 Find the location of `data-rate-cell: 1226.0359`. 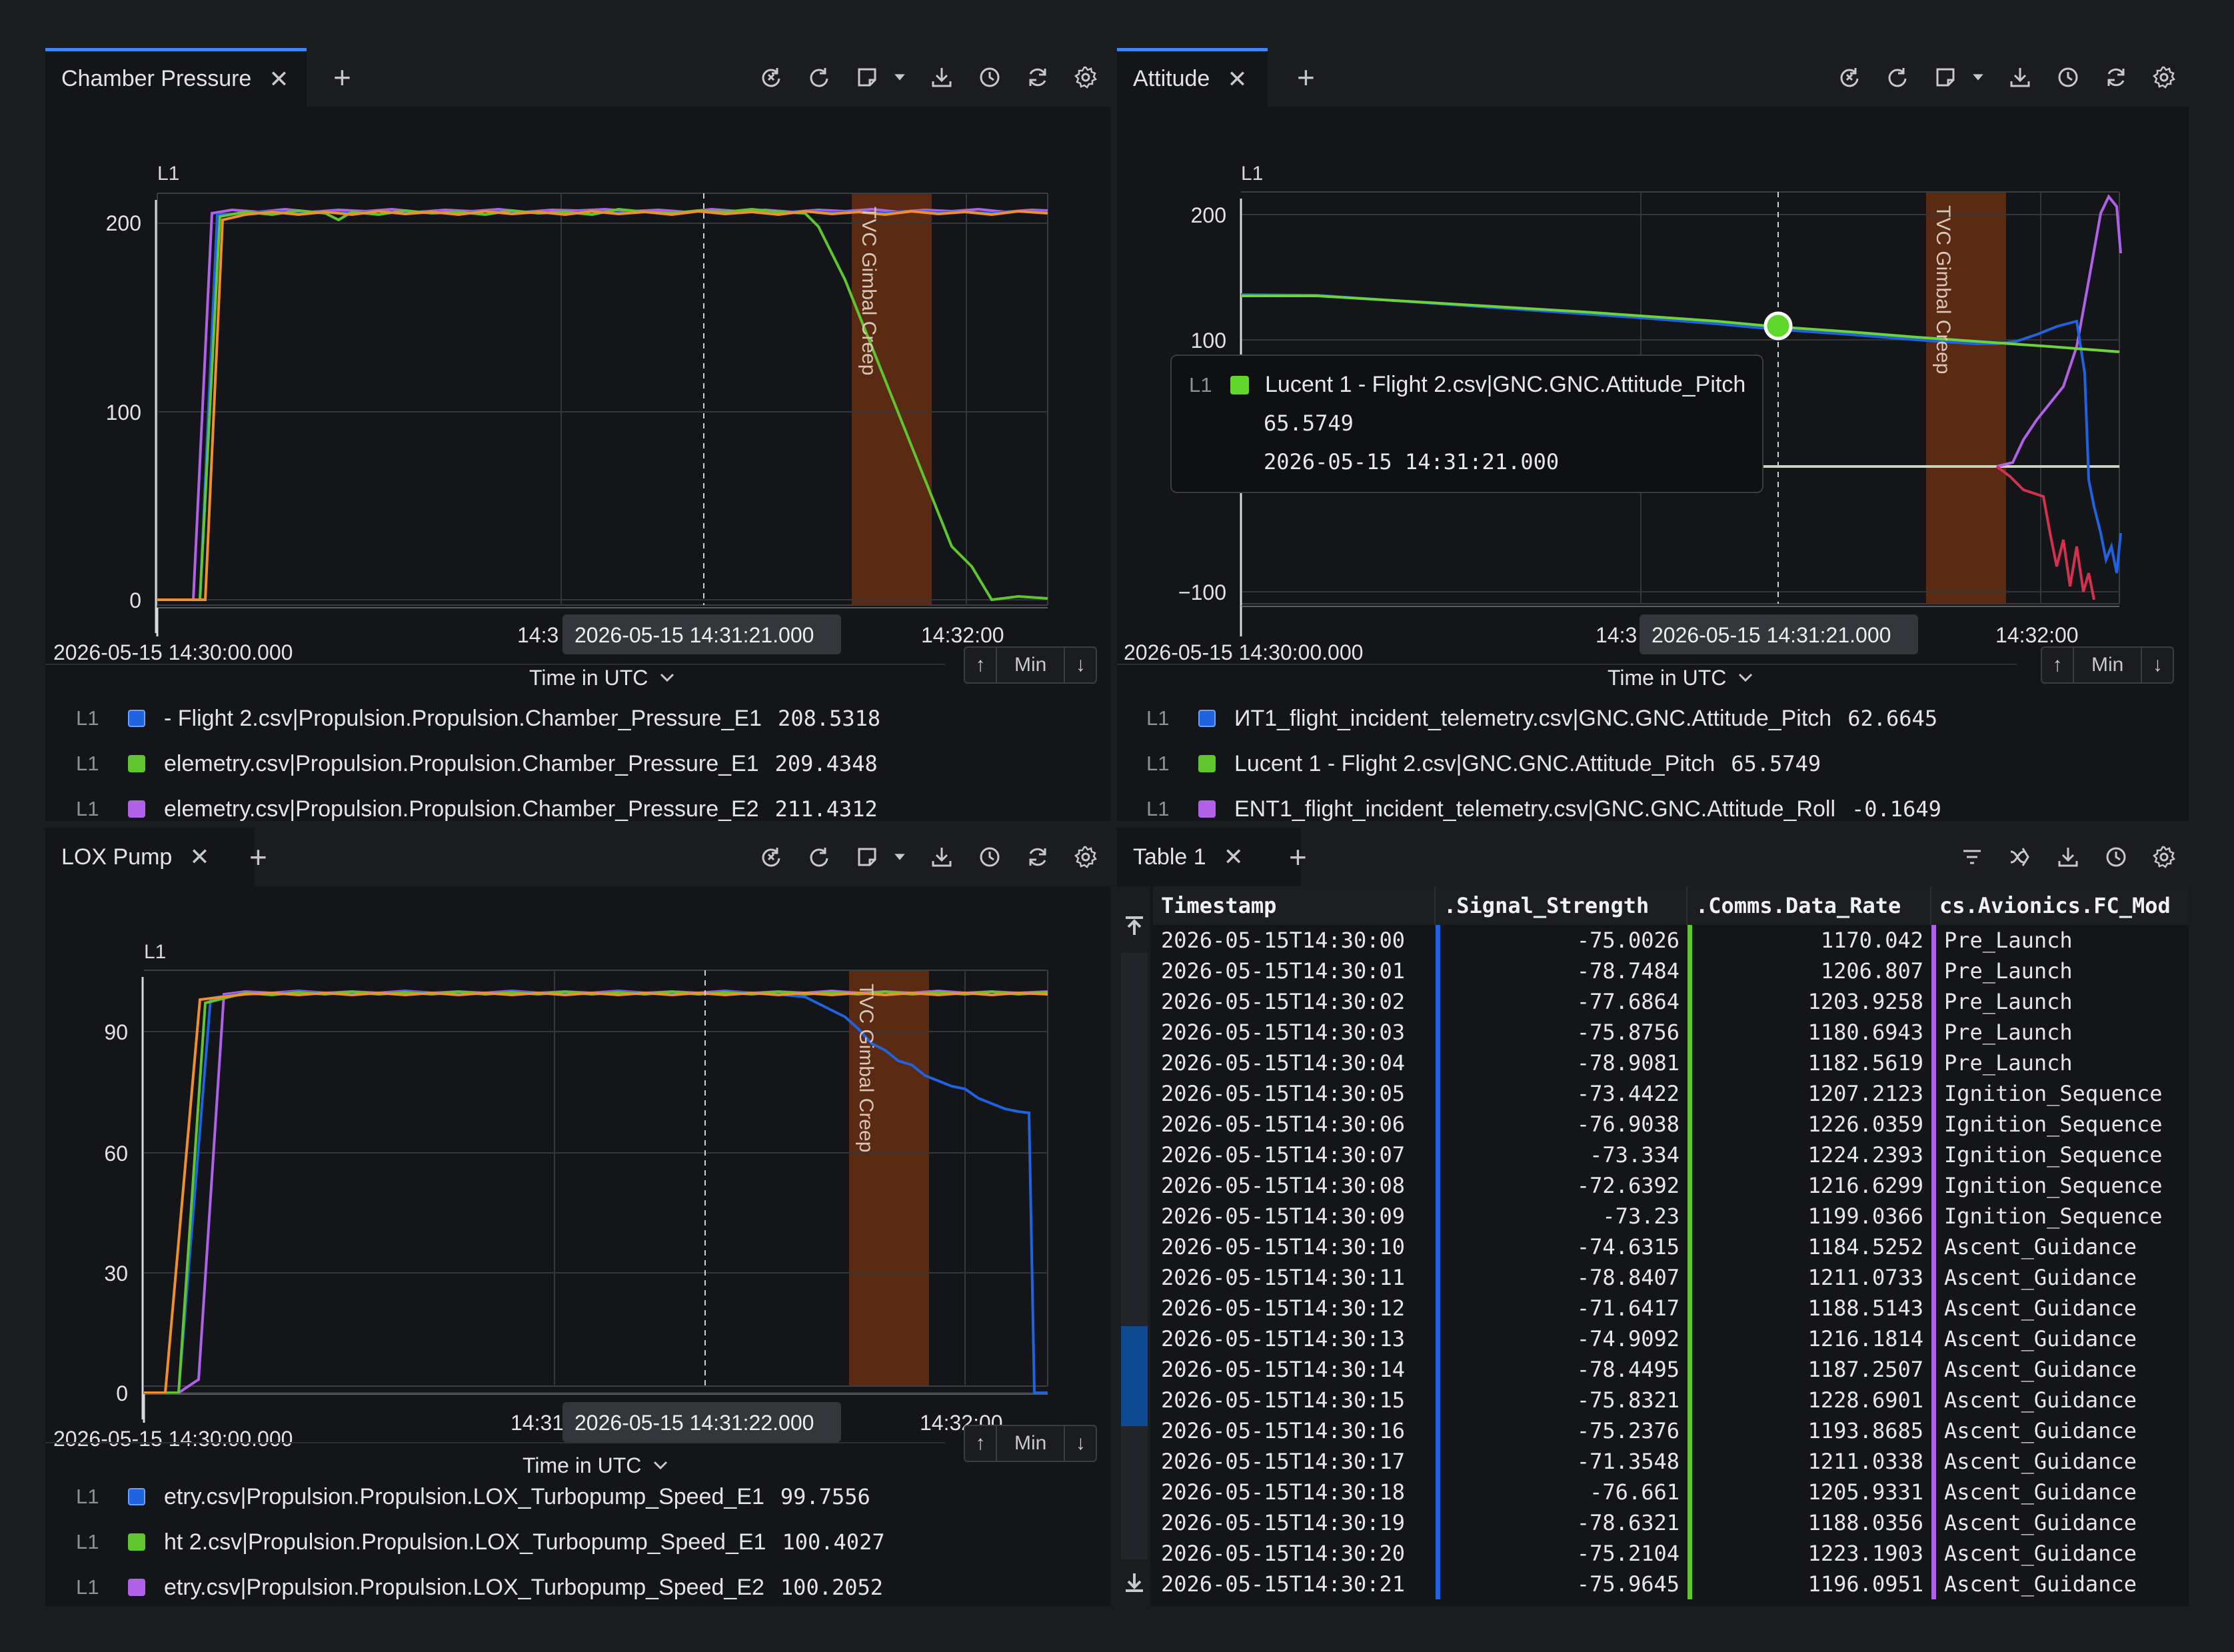

data-rate-cell: 1226.0359 is located at coordinates (1809, 1124).